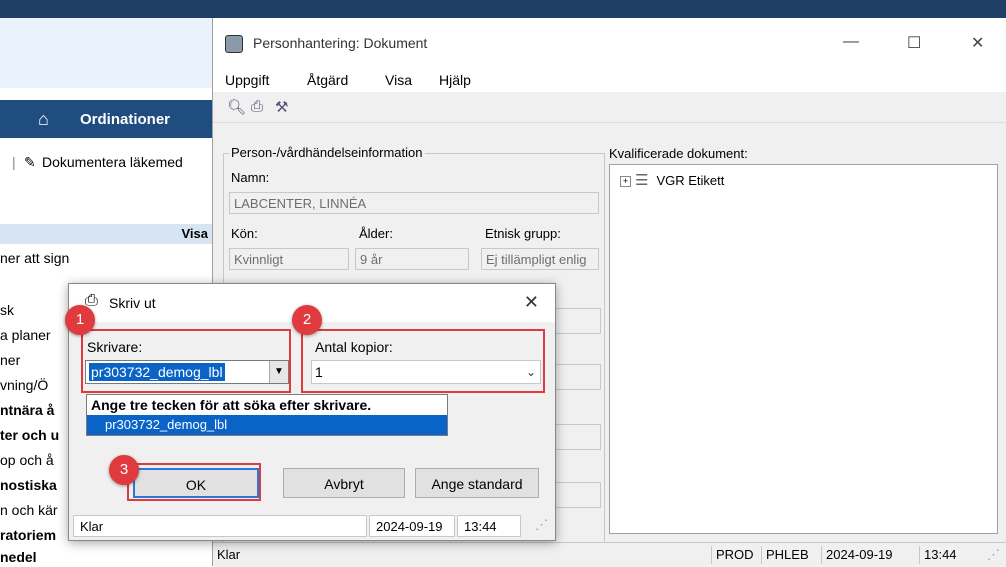 The width and height of the screenshot is (1006, 567). I want to click on annotation-highlight-copies, so click(423, 361).